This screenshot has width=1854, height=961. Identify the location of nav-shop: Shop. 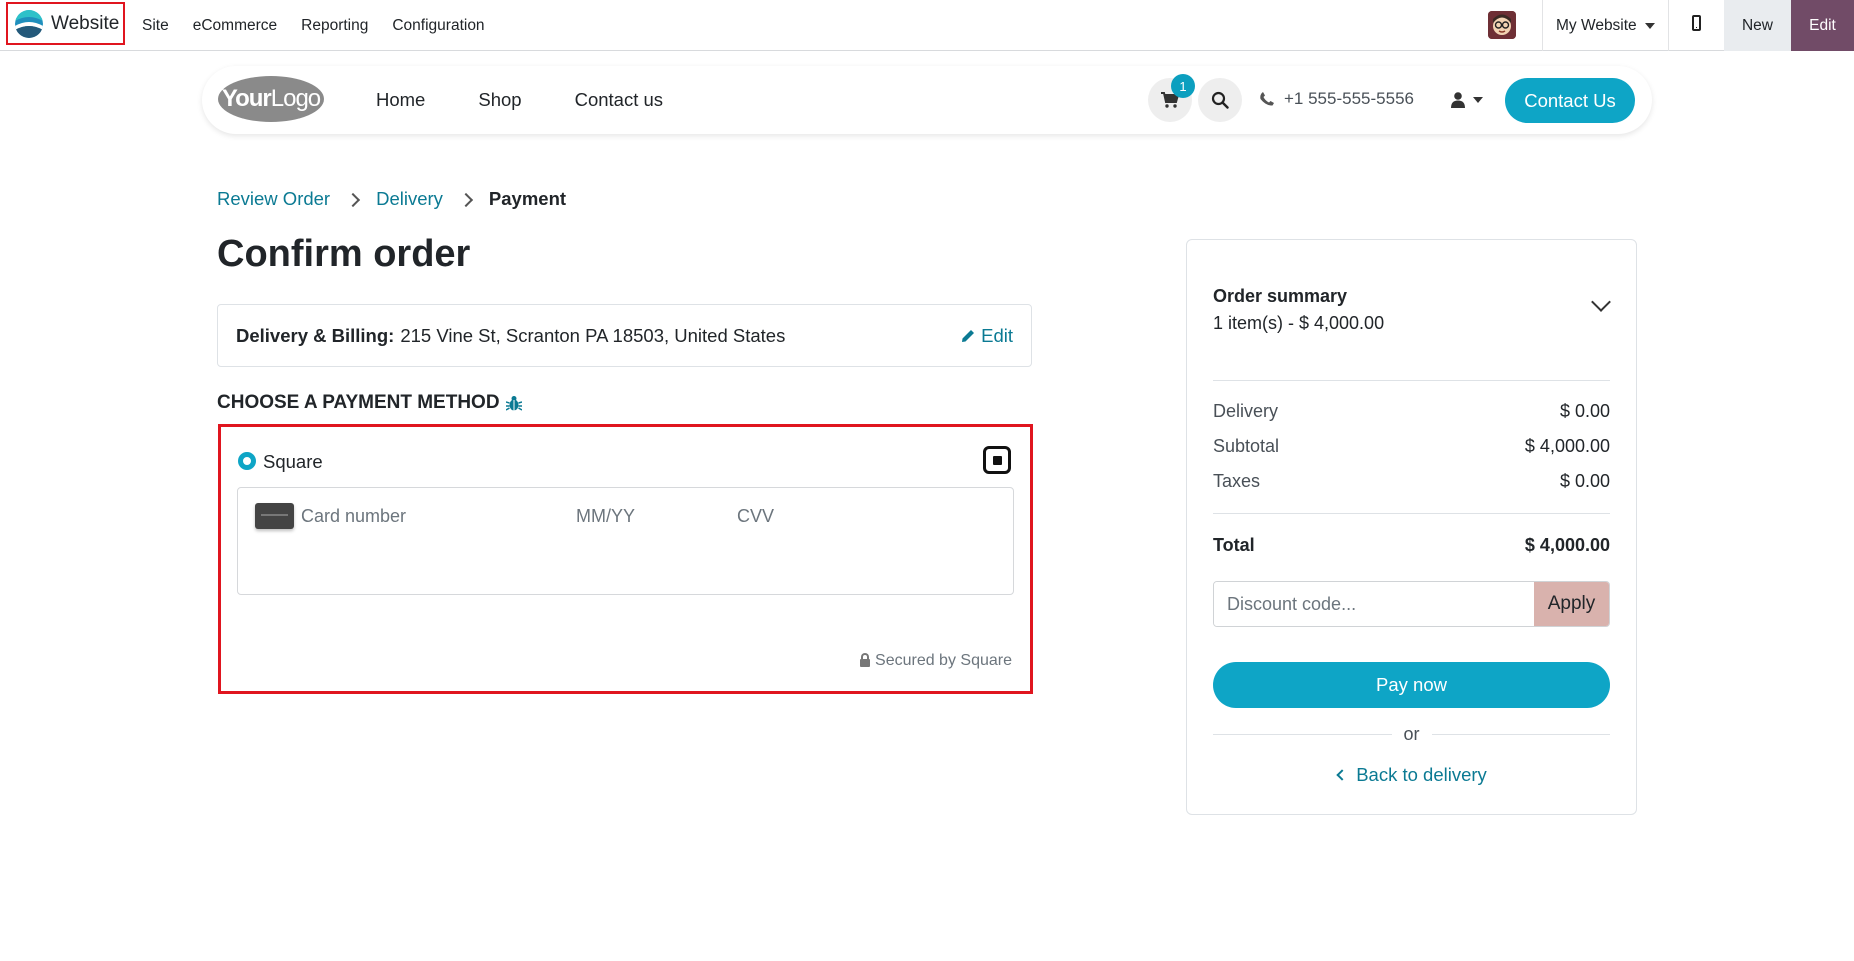
(499, 100).